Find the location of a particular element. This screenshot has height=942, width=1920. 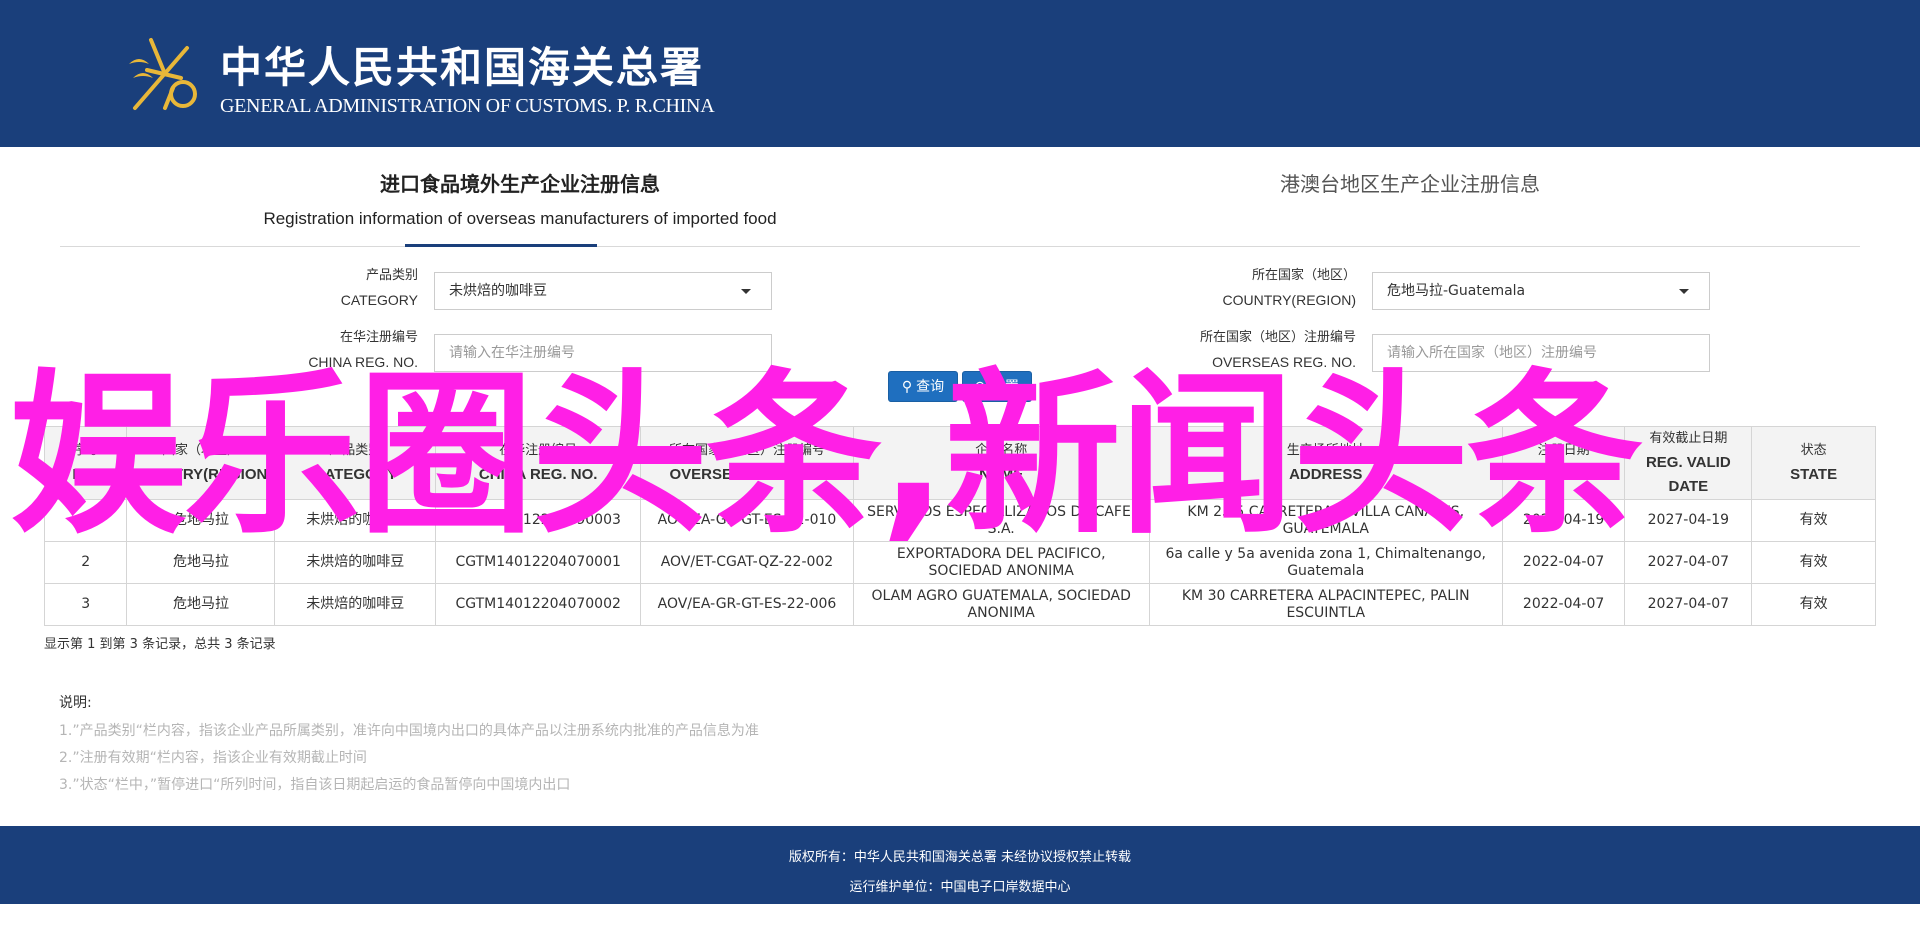

tab-title-cn: 港澳台地区生产企业注册信息 is located at coordinates (1410, 184).